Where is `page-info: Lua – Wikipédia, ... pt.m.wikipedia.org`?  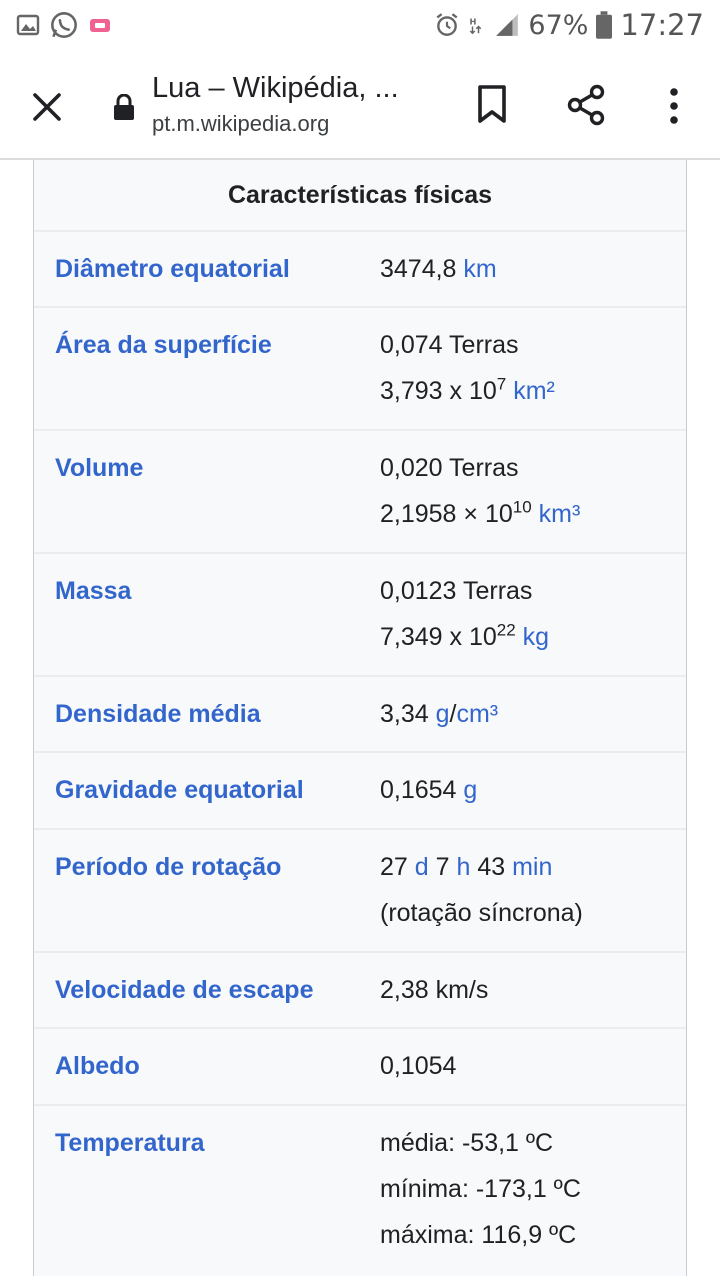
page-info: Lua – Wikipédia, ... pt.m.wikipedia.org is located at coordinates (292, 104).